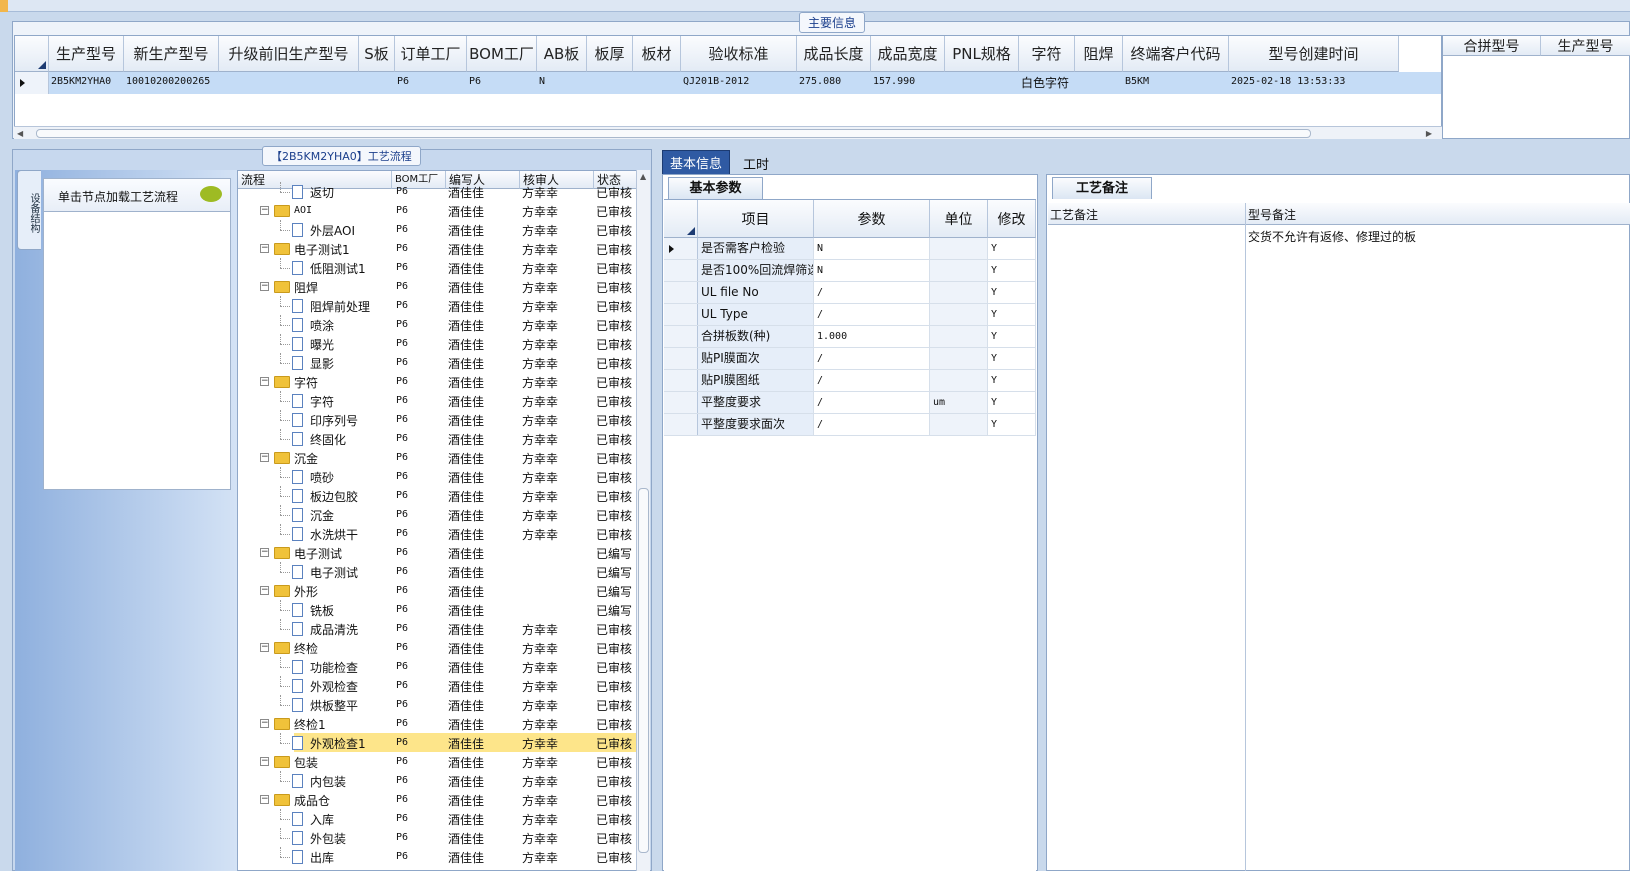 The image size is (1630, 871). Describe the element at coordinates (431, 54) in the screenshot. I see `column-header: 订单工厂` at that location.